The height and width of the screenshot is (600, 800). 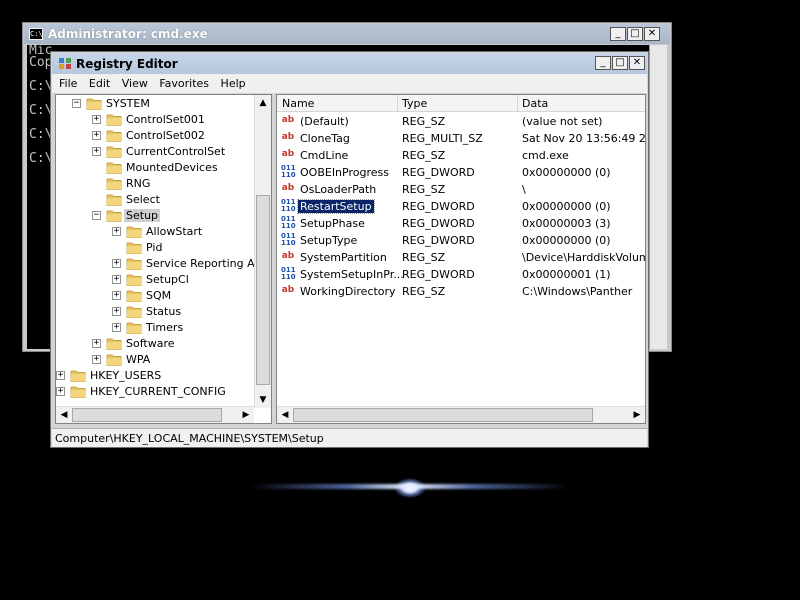 I want to click on menu-favorites: Favorites, so click(x=180, y=82).